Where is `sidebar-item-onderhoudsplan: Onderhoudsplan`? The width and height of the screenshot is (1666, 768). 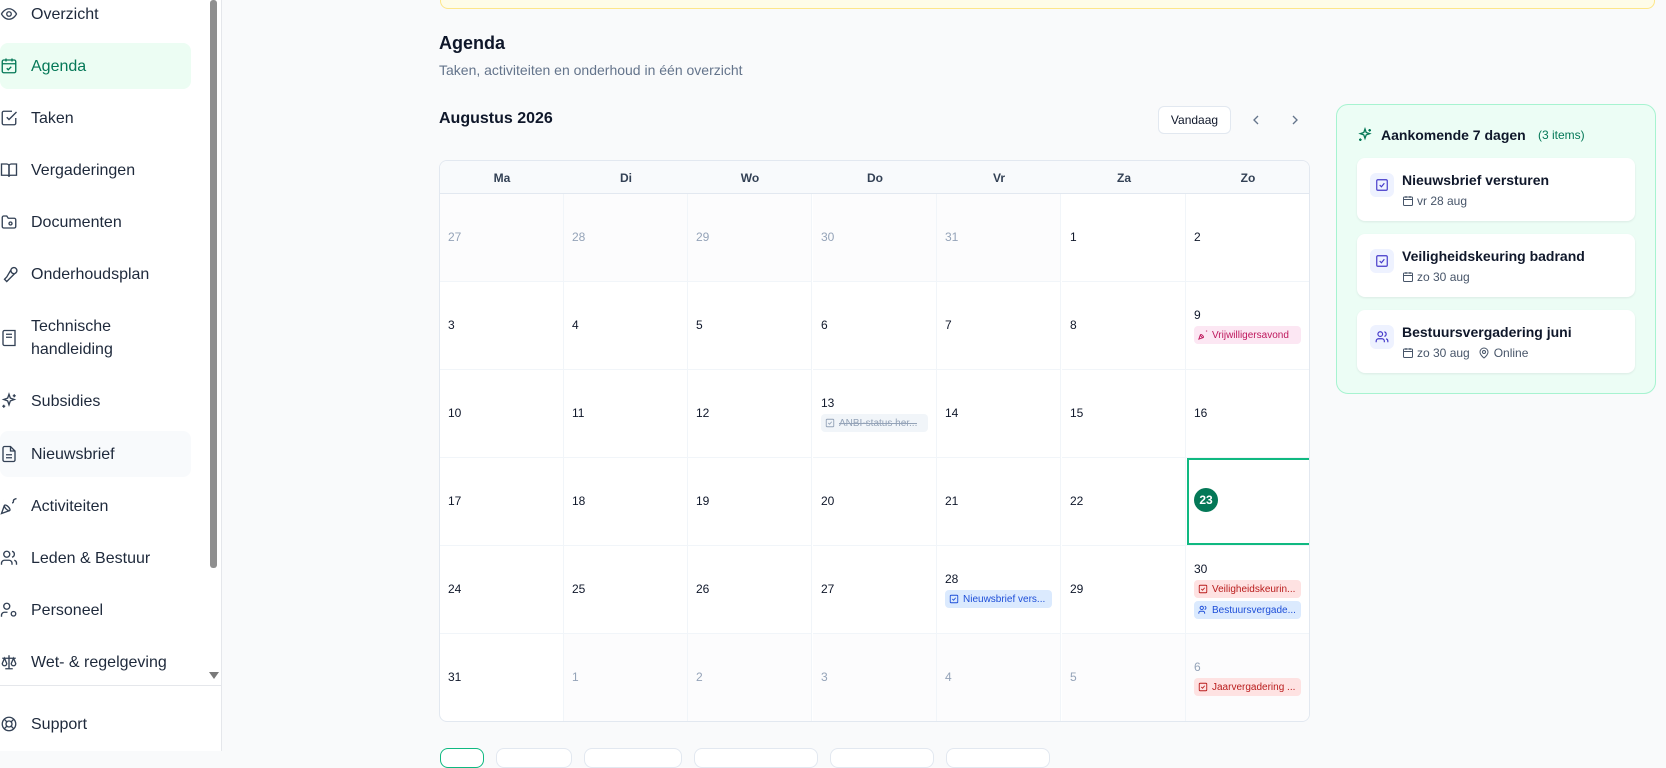
sidebar-item-onderhoudsplan: Onderhoudsplan is located at coordinates (95, 274).